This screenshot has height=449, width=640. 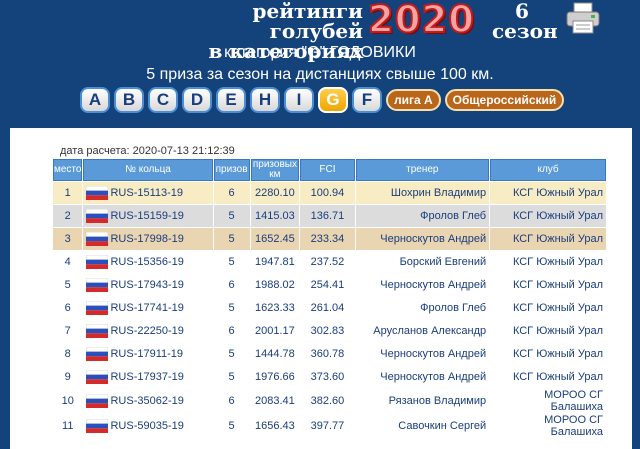 I want to click on cell-distance: 1652.45, so click(x=275, y=239).